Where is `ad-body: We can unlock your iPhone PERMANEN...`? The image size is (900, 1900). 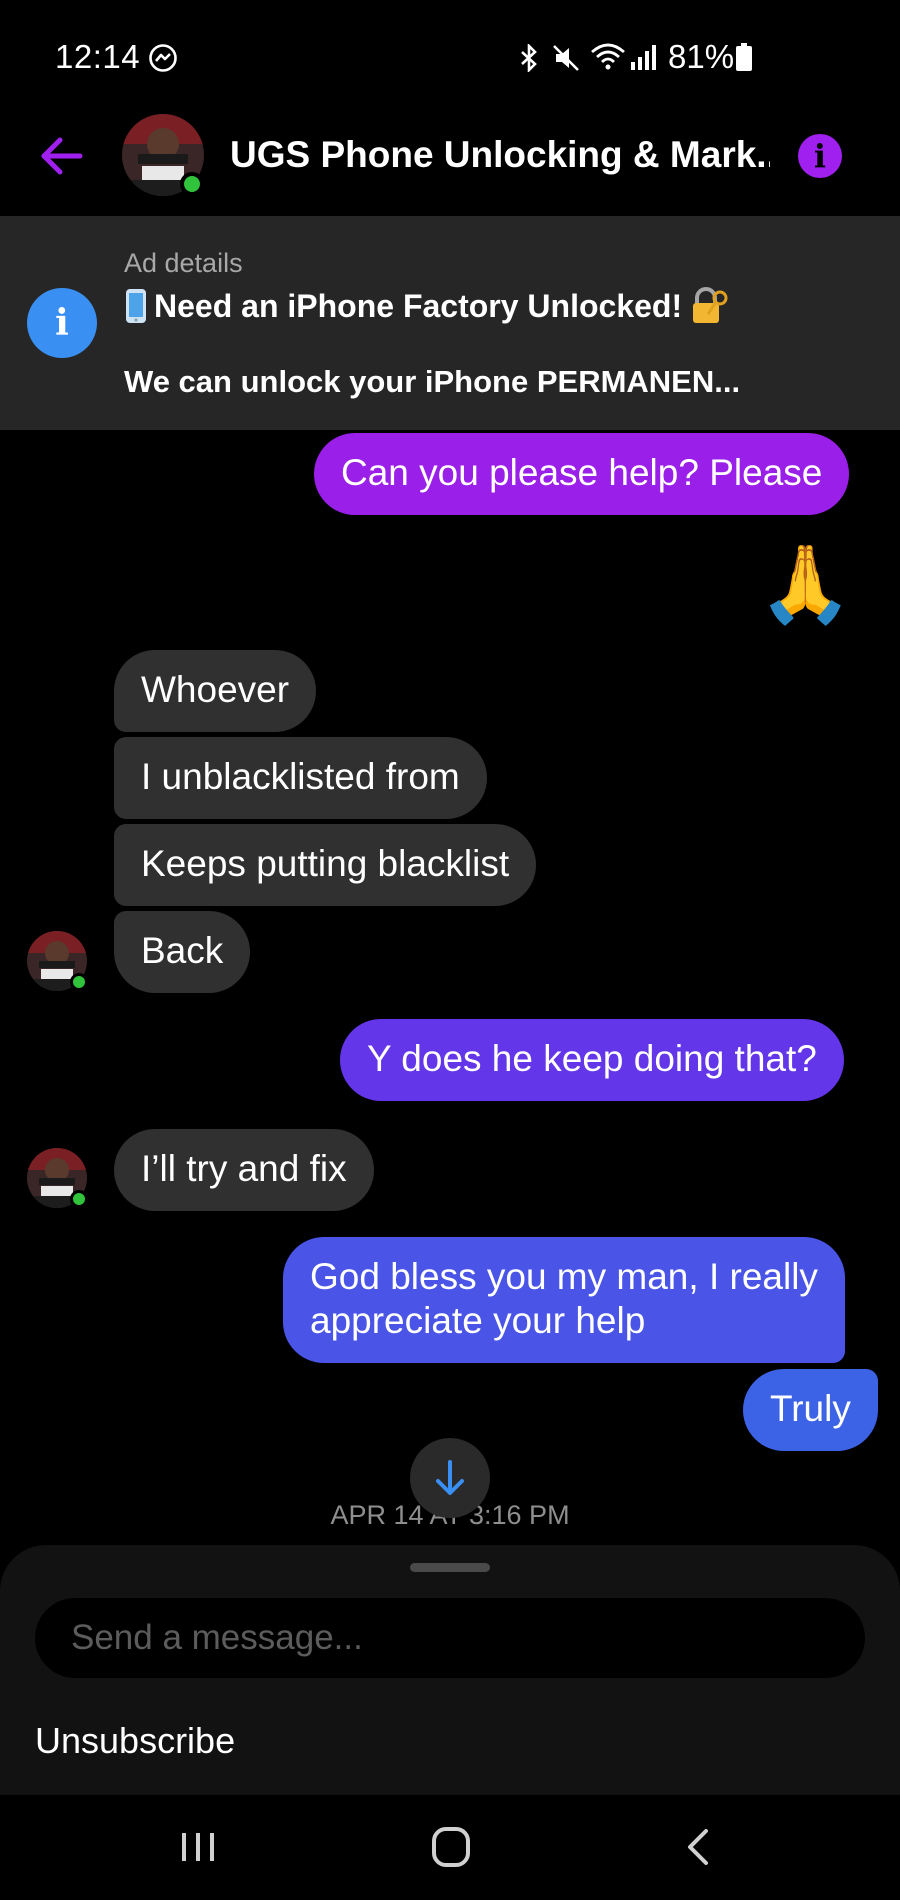 ad-body: We can unlock your iPhone PERMANEN... is located at coordinates (432, 381).